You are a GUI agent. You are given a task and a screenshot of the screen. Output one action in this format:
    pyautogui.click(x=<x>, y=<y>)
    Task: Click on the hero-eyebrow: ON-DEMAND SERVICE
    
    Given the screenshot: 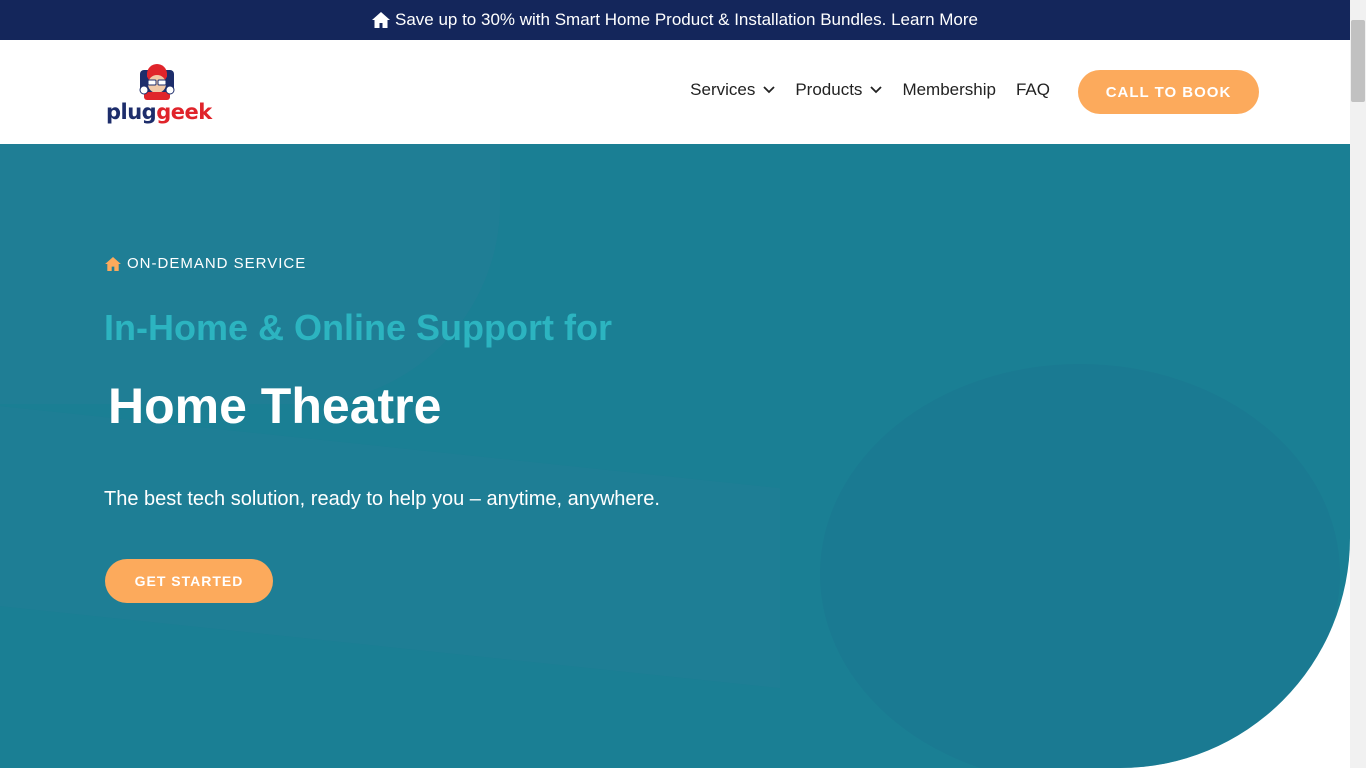 What is the action you would take?
    pyautogui.click(x=205, y=263)
    